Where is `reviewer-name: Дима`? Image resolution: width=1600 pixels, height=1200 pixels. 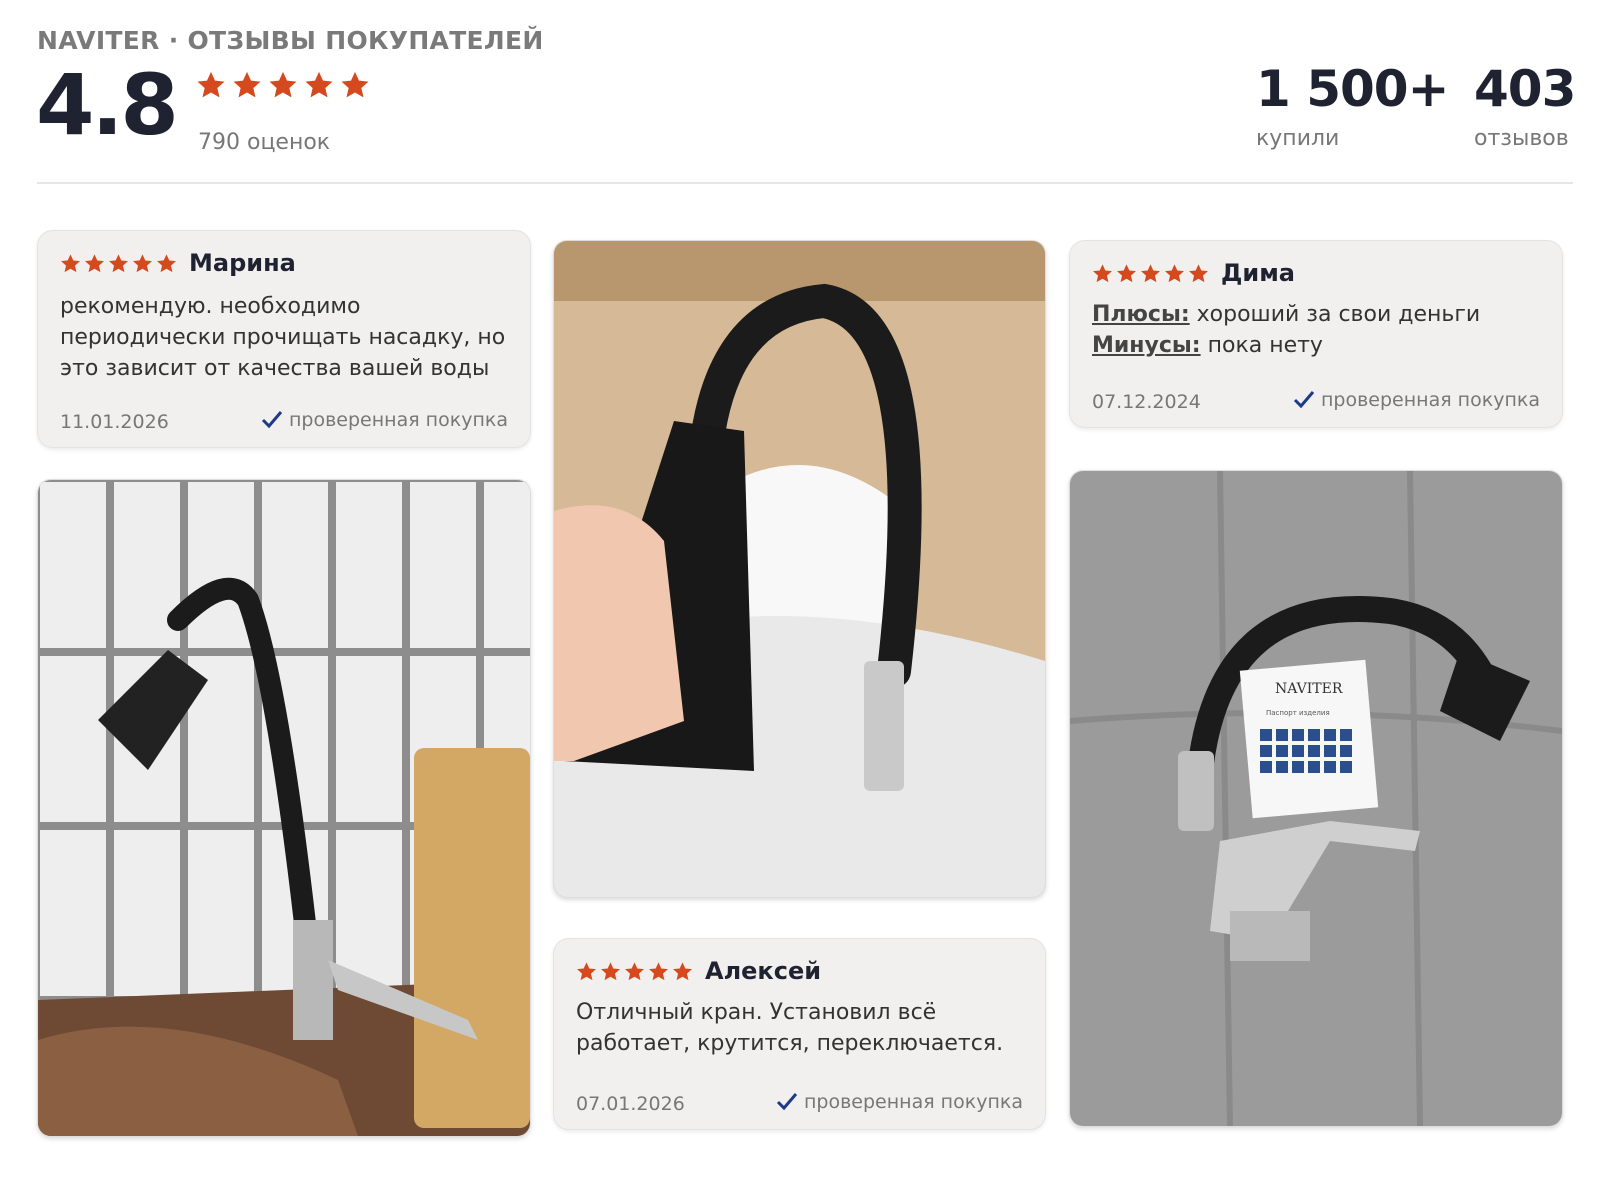
reviewer-name: Дима is located at coordinates (1258, 273).